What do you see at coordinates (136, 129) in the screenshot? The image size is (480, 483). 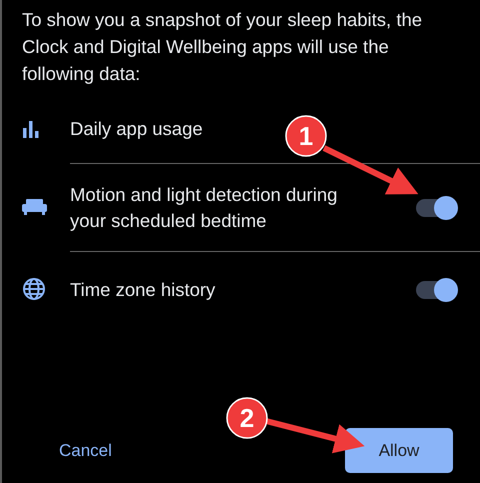 I see `permission-label: Daily app usage` at bounding box center [136, 129].